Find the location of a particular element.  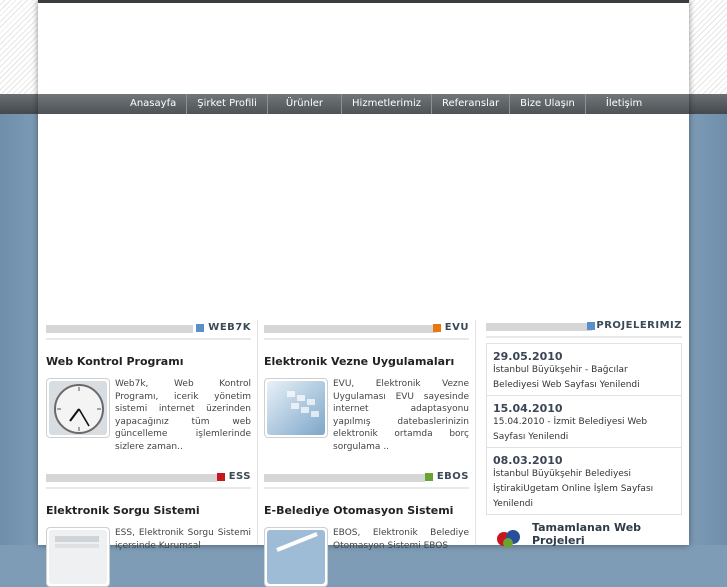

nav-home: Anasayfa is located at coordinates (154, 104).